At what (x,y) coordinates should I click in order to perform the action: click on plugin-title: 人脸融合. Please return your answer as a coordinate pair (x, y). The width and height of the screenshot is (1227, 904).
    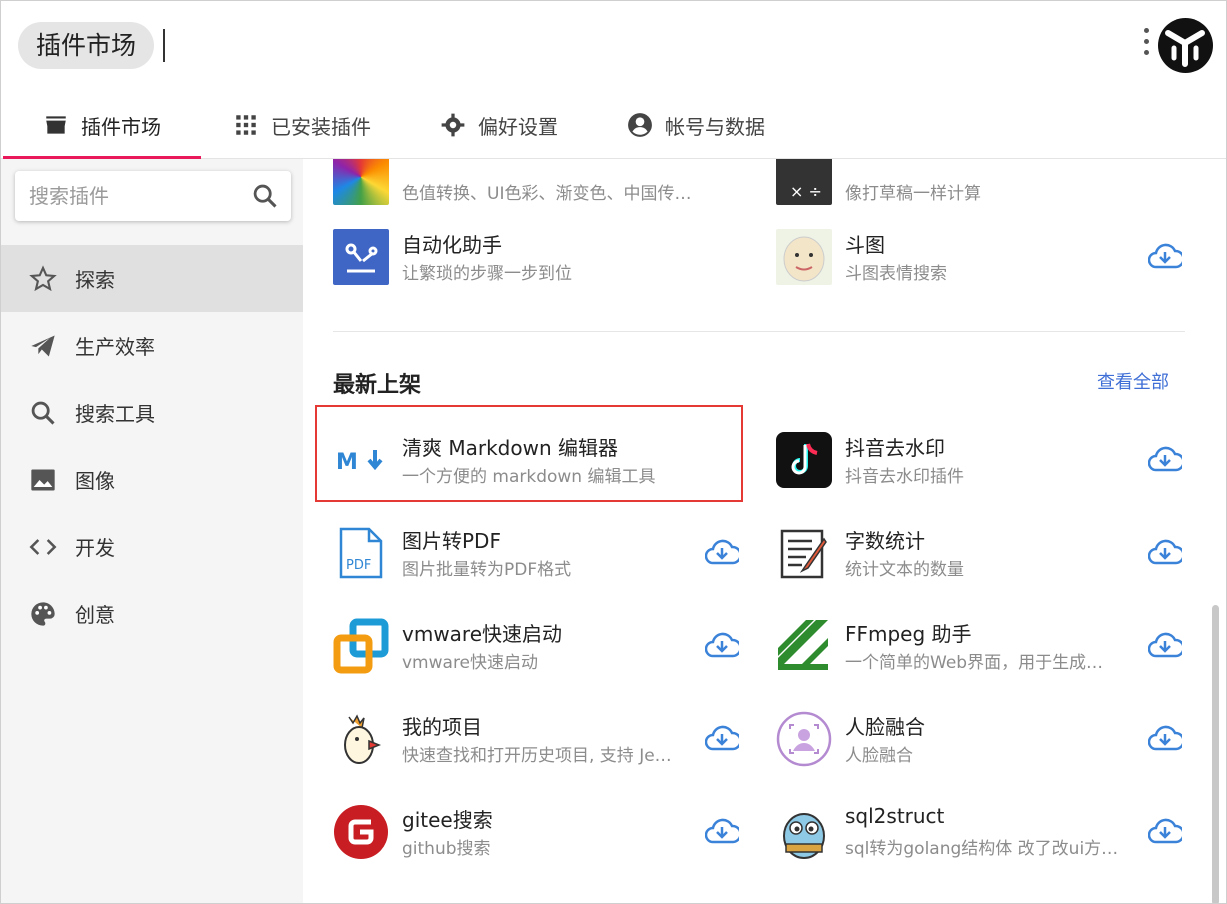
    Looking at the image, I should click on (885, 727).